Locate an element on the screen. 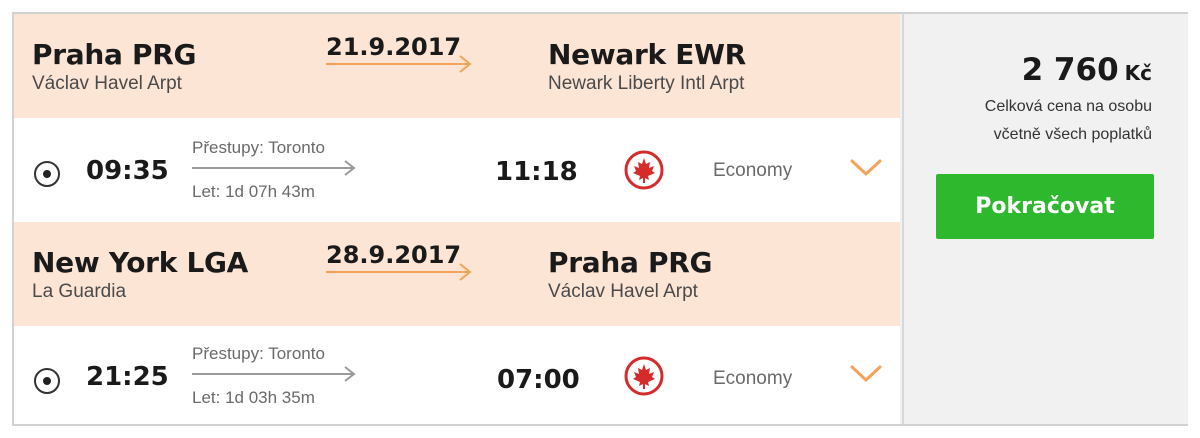  duration-text: Let: 1d 07h 43m is located at coordinates (253, 191).